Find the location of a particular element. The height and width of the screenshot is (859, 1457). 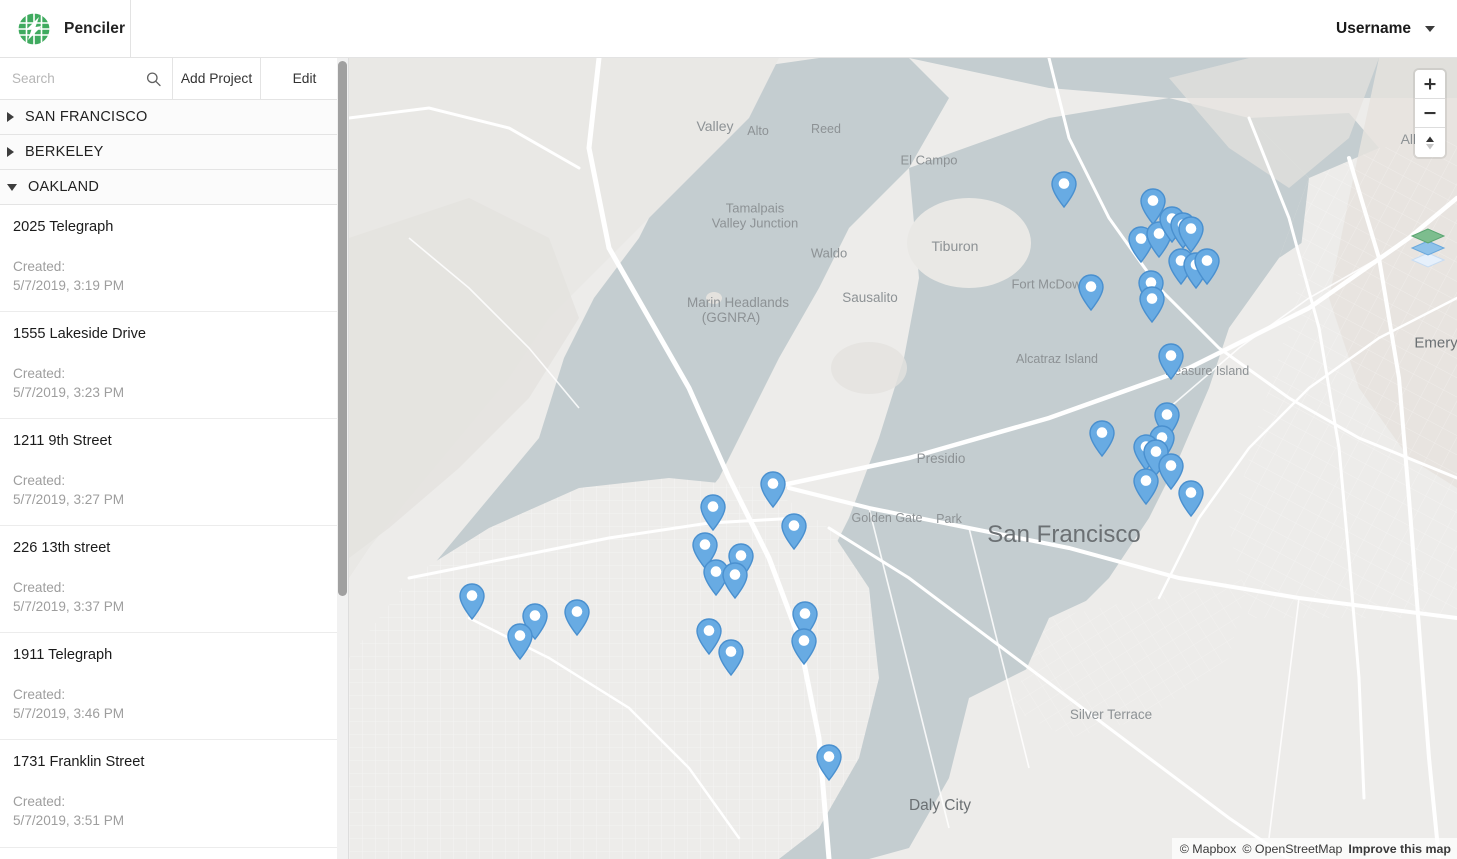

top-bar-spacer is located at coordinates (724, 28).